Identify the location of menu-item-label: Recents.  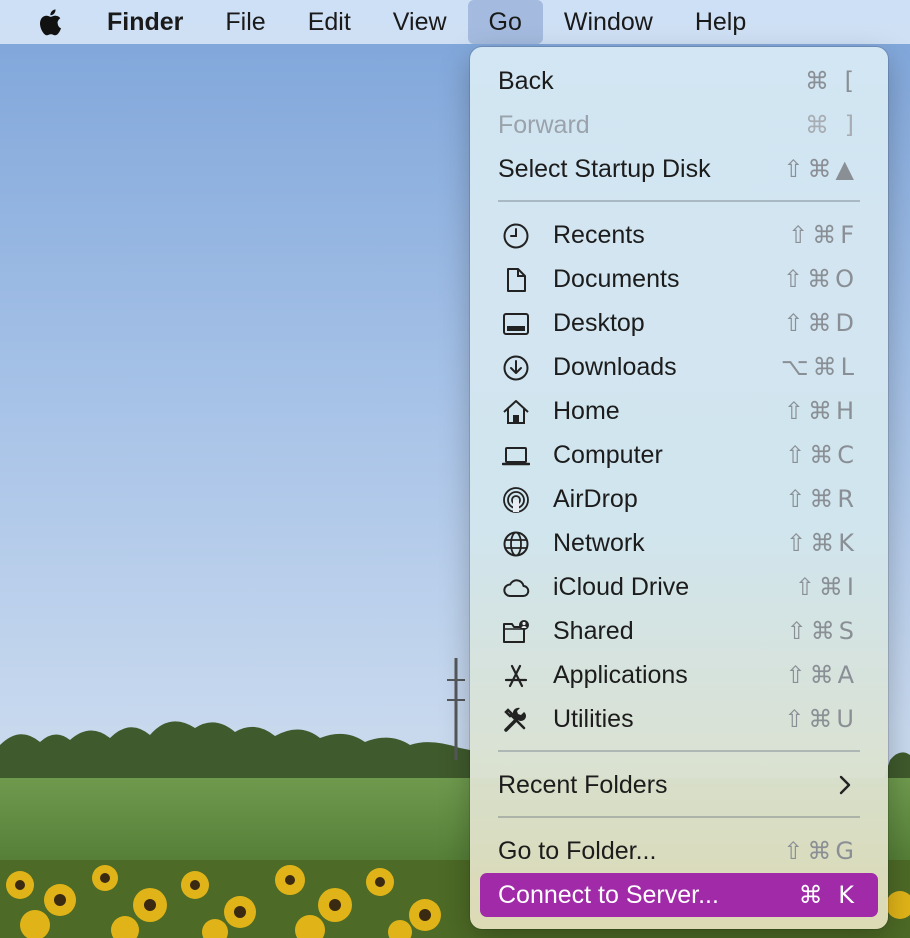
(599, 234).